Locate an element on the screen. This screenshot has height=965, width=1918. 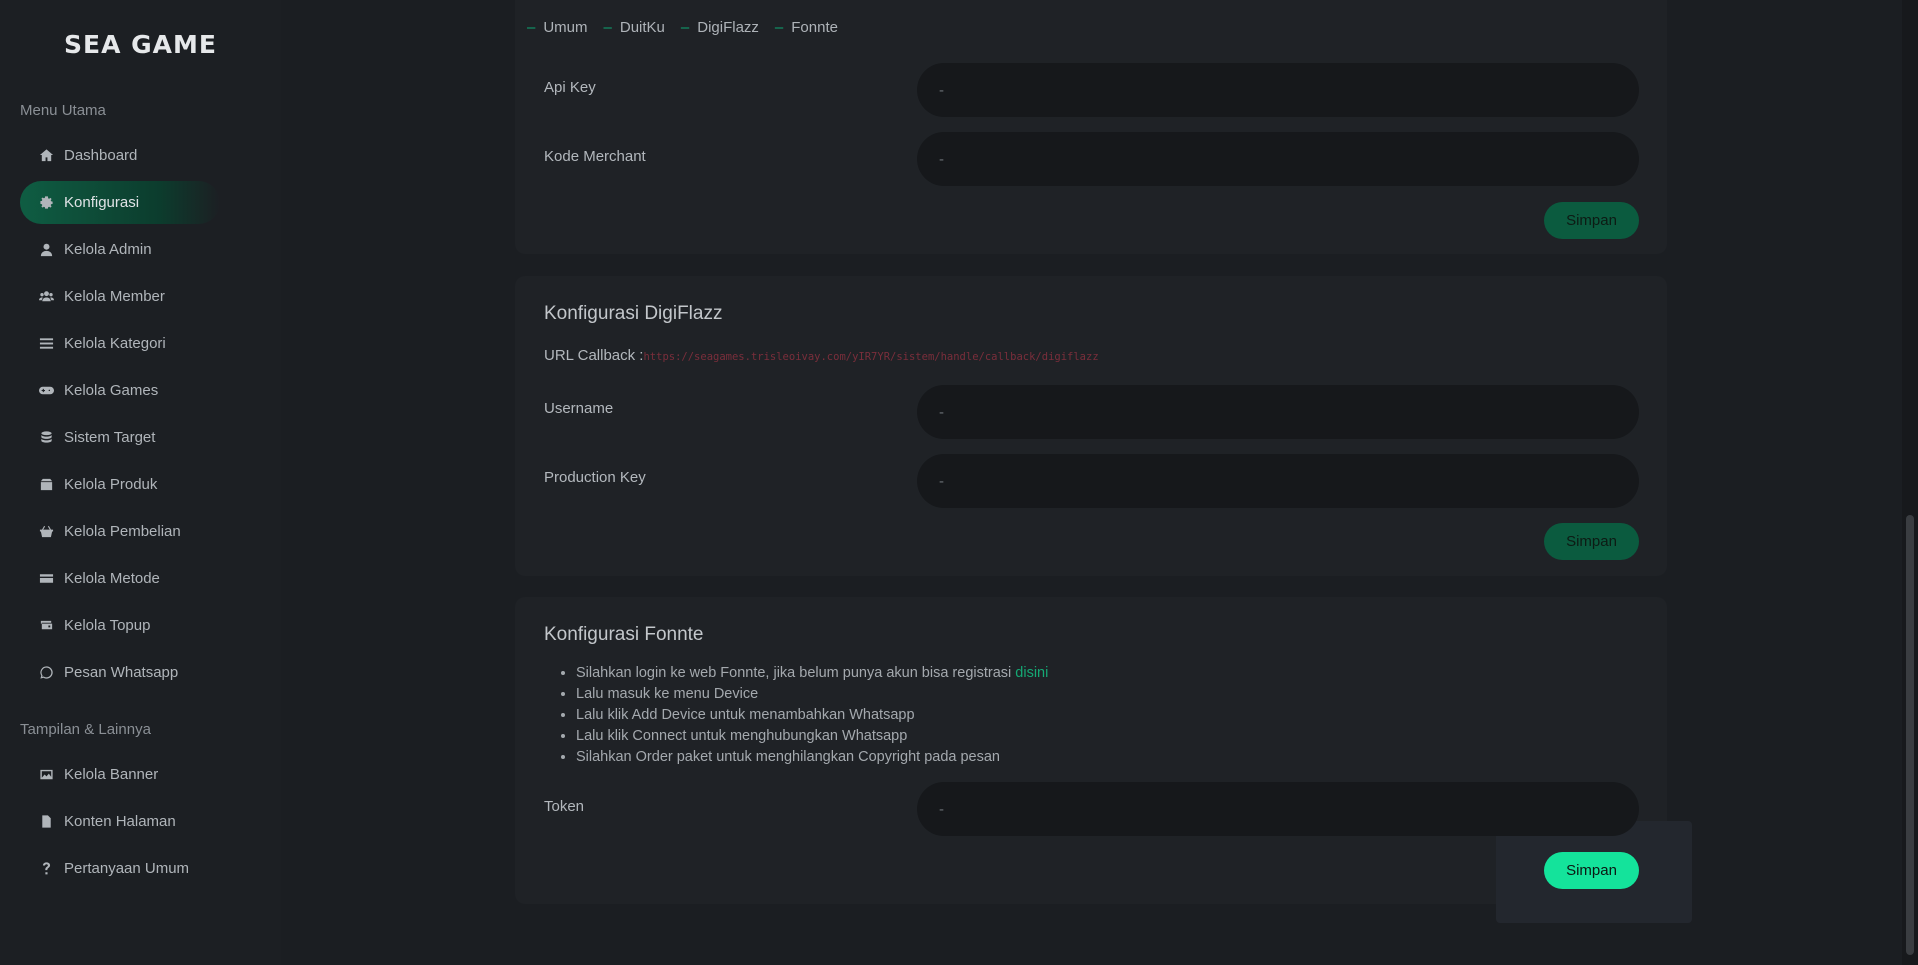
username-label: Username is located at coordinates (579, 408).